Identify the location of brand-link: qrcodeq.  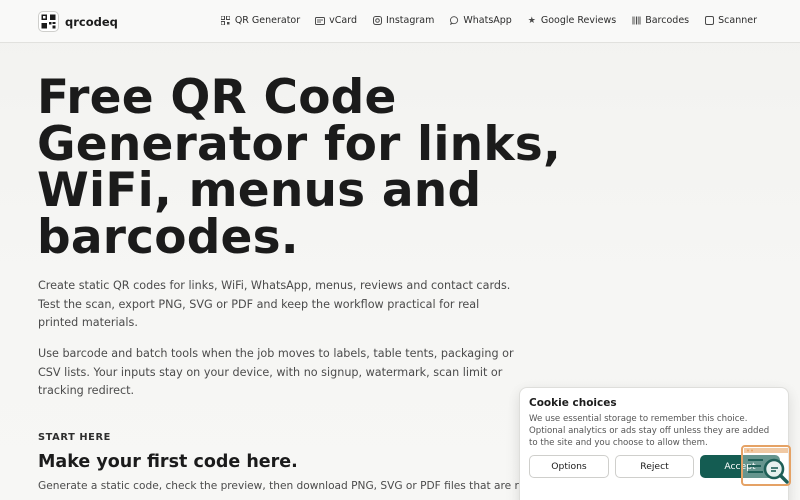
(78, 21).